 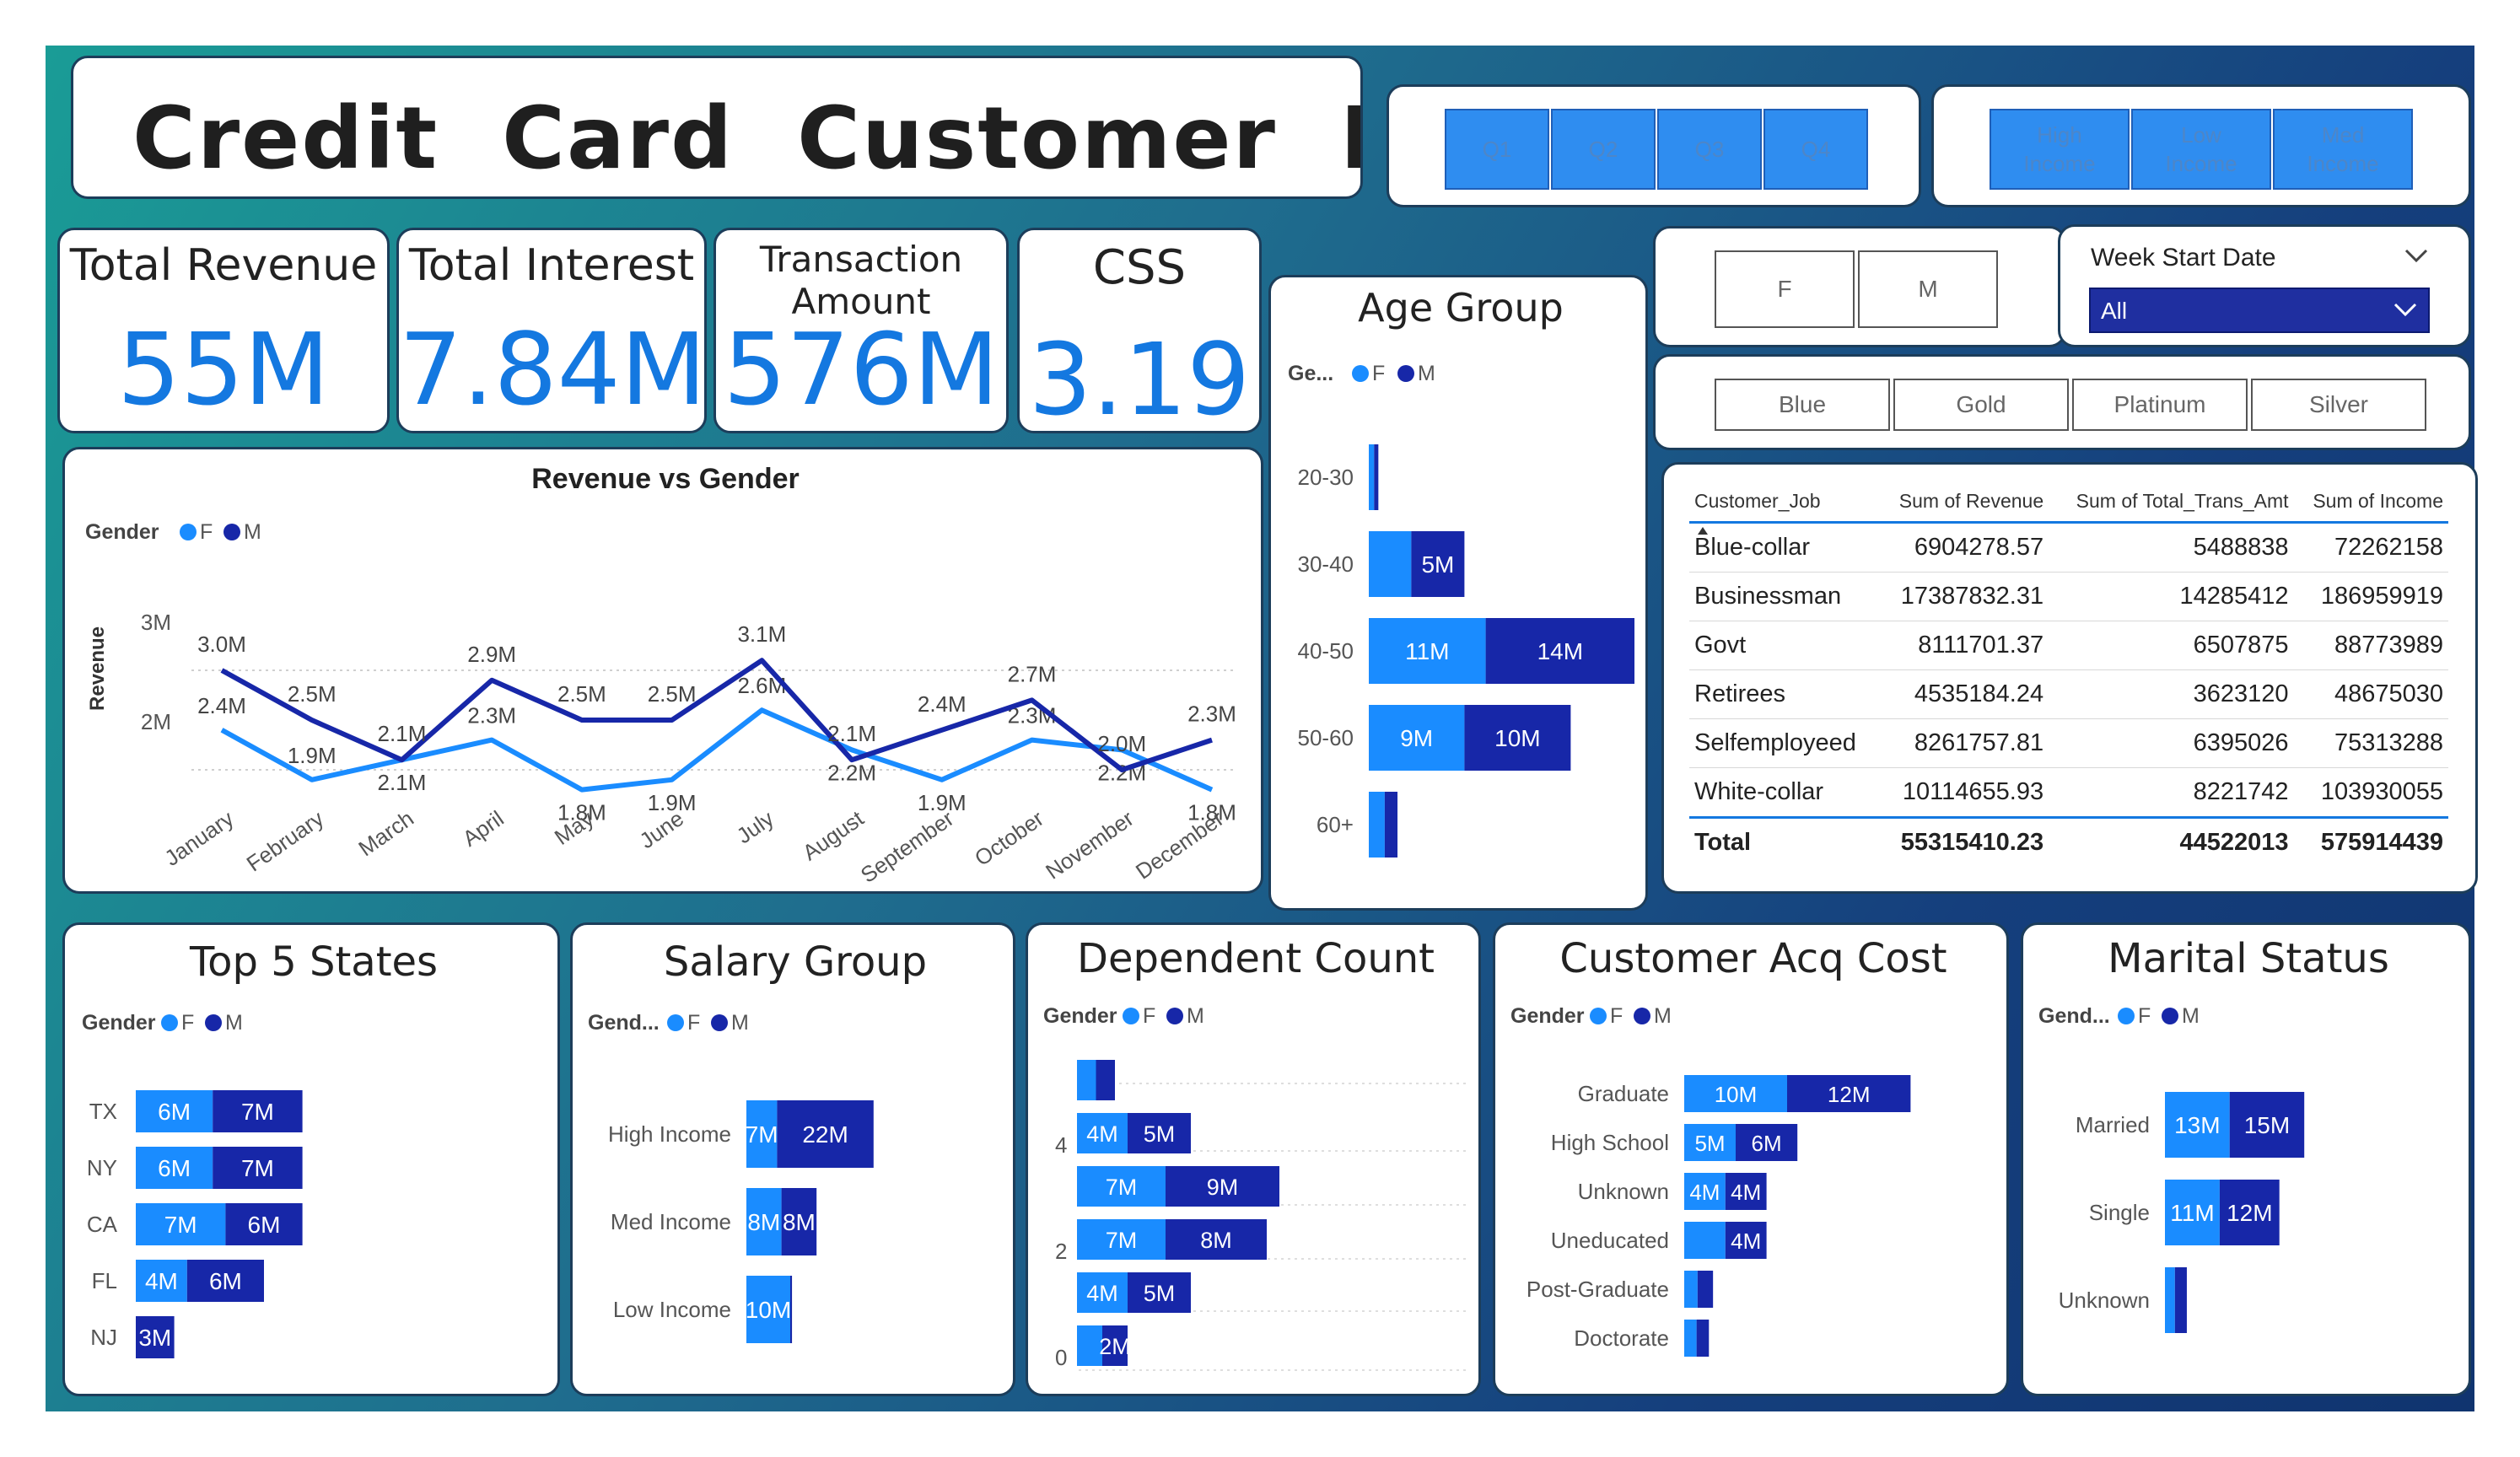 I want to click on table-row: Retirees 4535184.24 3623120 48675030, so click(x=2068, y=694).